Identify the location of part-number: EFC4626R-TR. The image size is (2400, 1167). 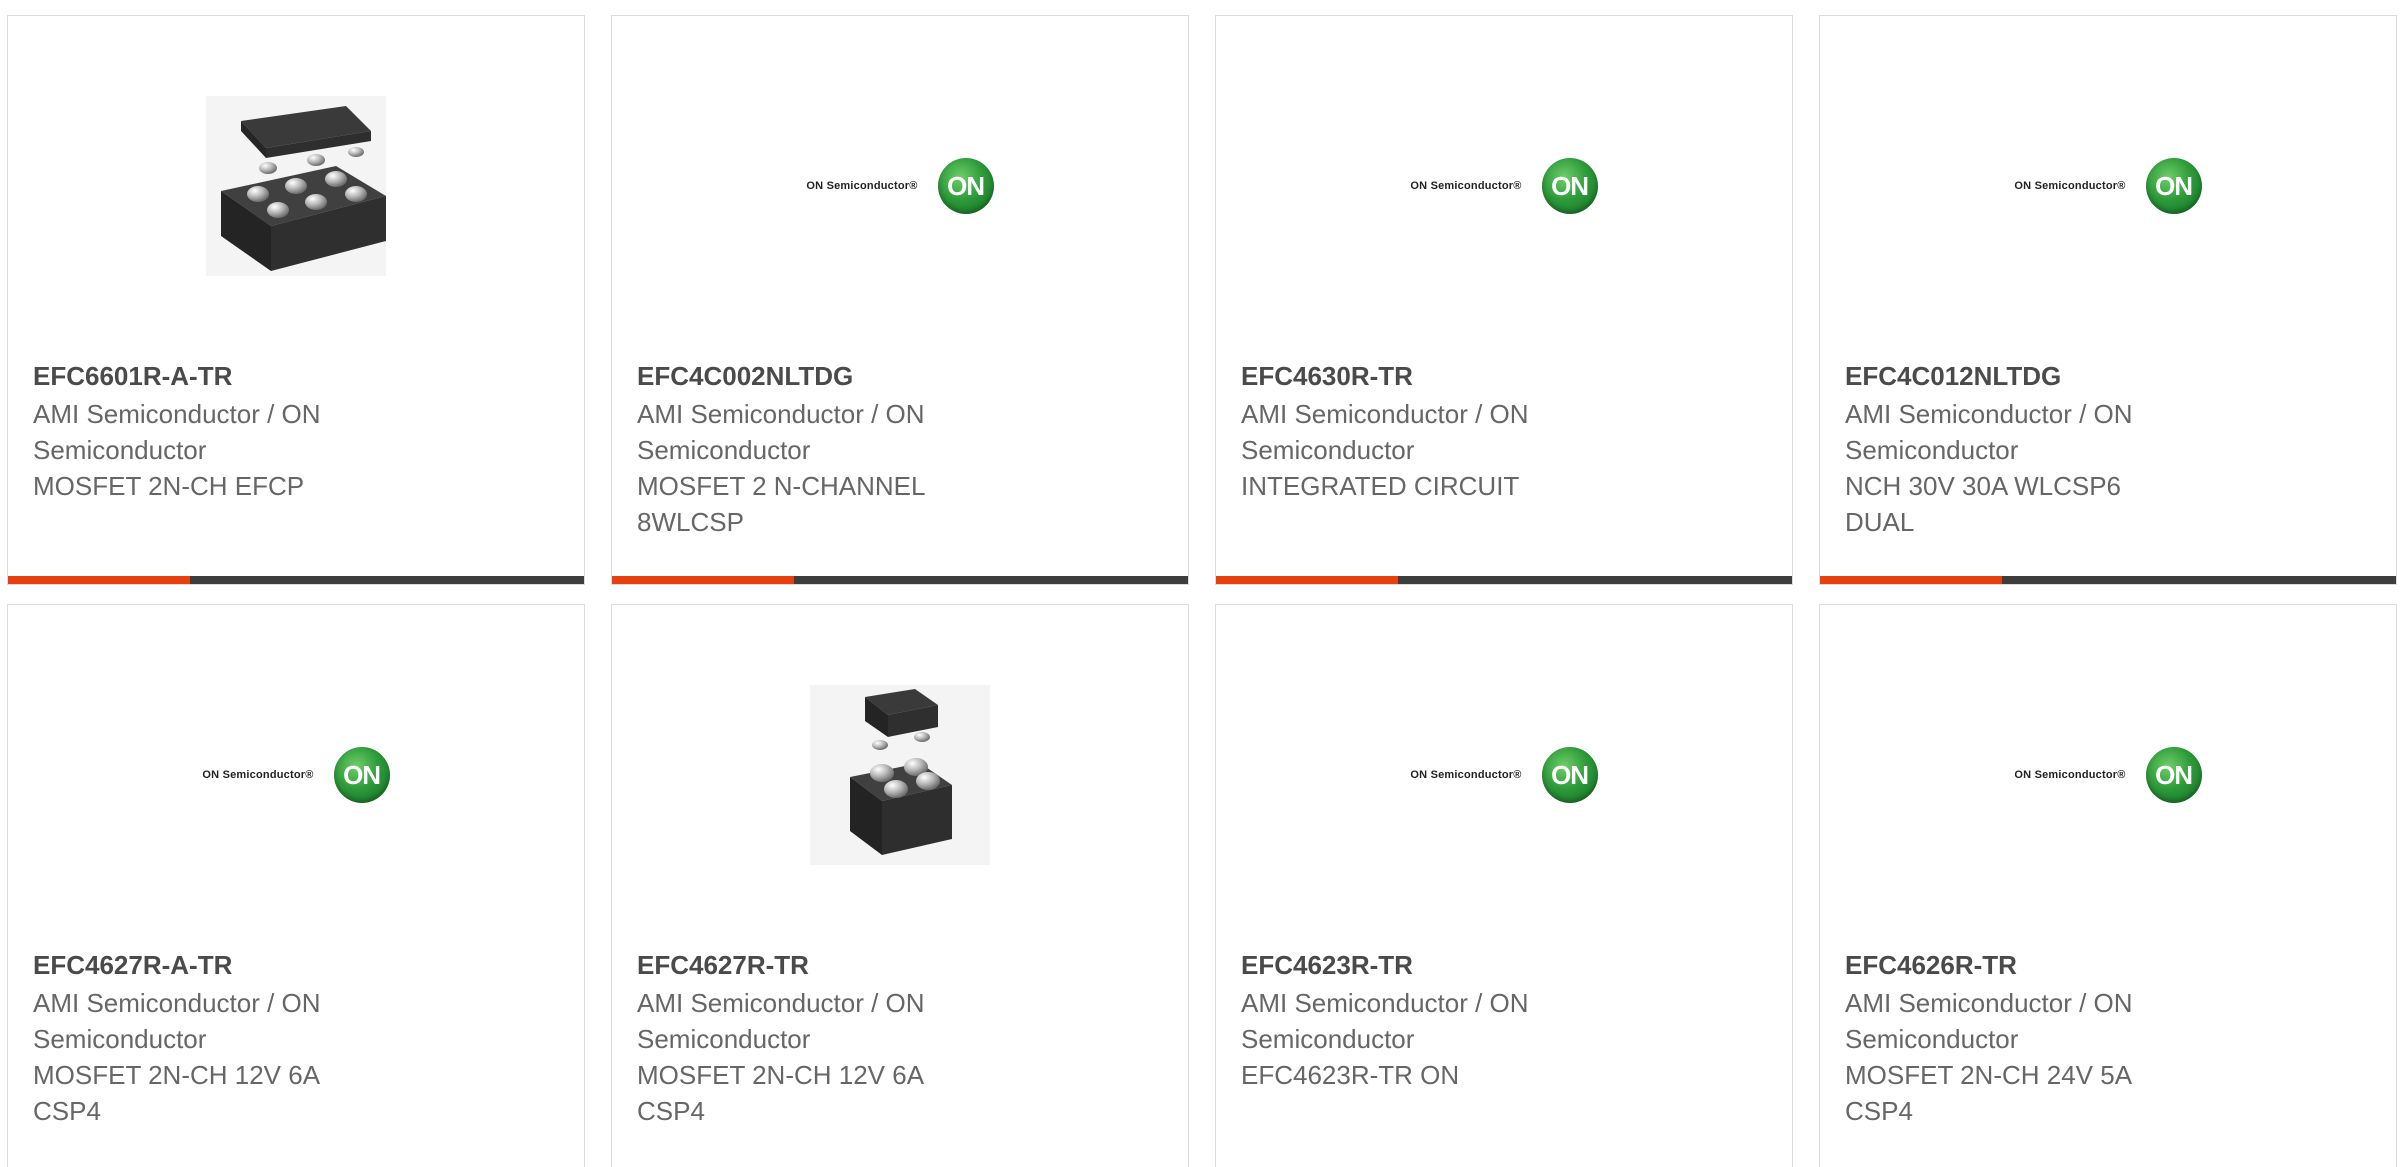
(2110, 965).